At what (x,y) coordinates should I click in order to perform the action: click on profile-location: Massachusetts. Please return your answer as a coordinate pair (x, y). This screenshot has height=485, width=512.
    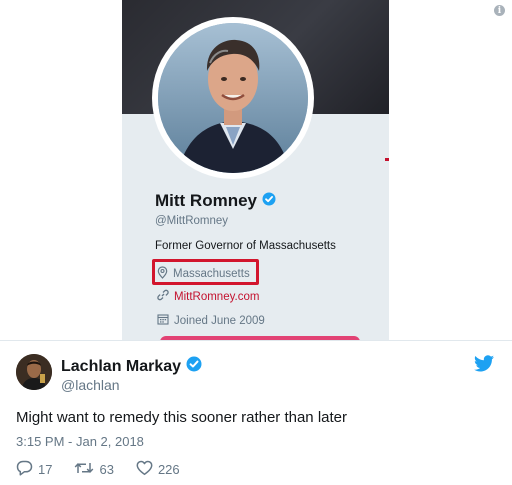
    Looking at the image, I should click on (203, 274).